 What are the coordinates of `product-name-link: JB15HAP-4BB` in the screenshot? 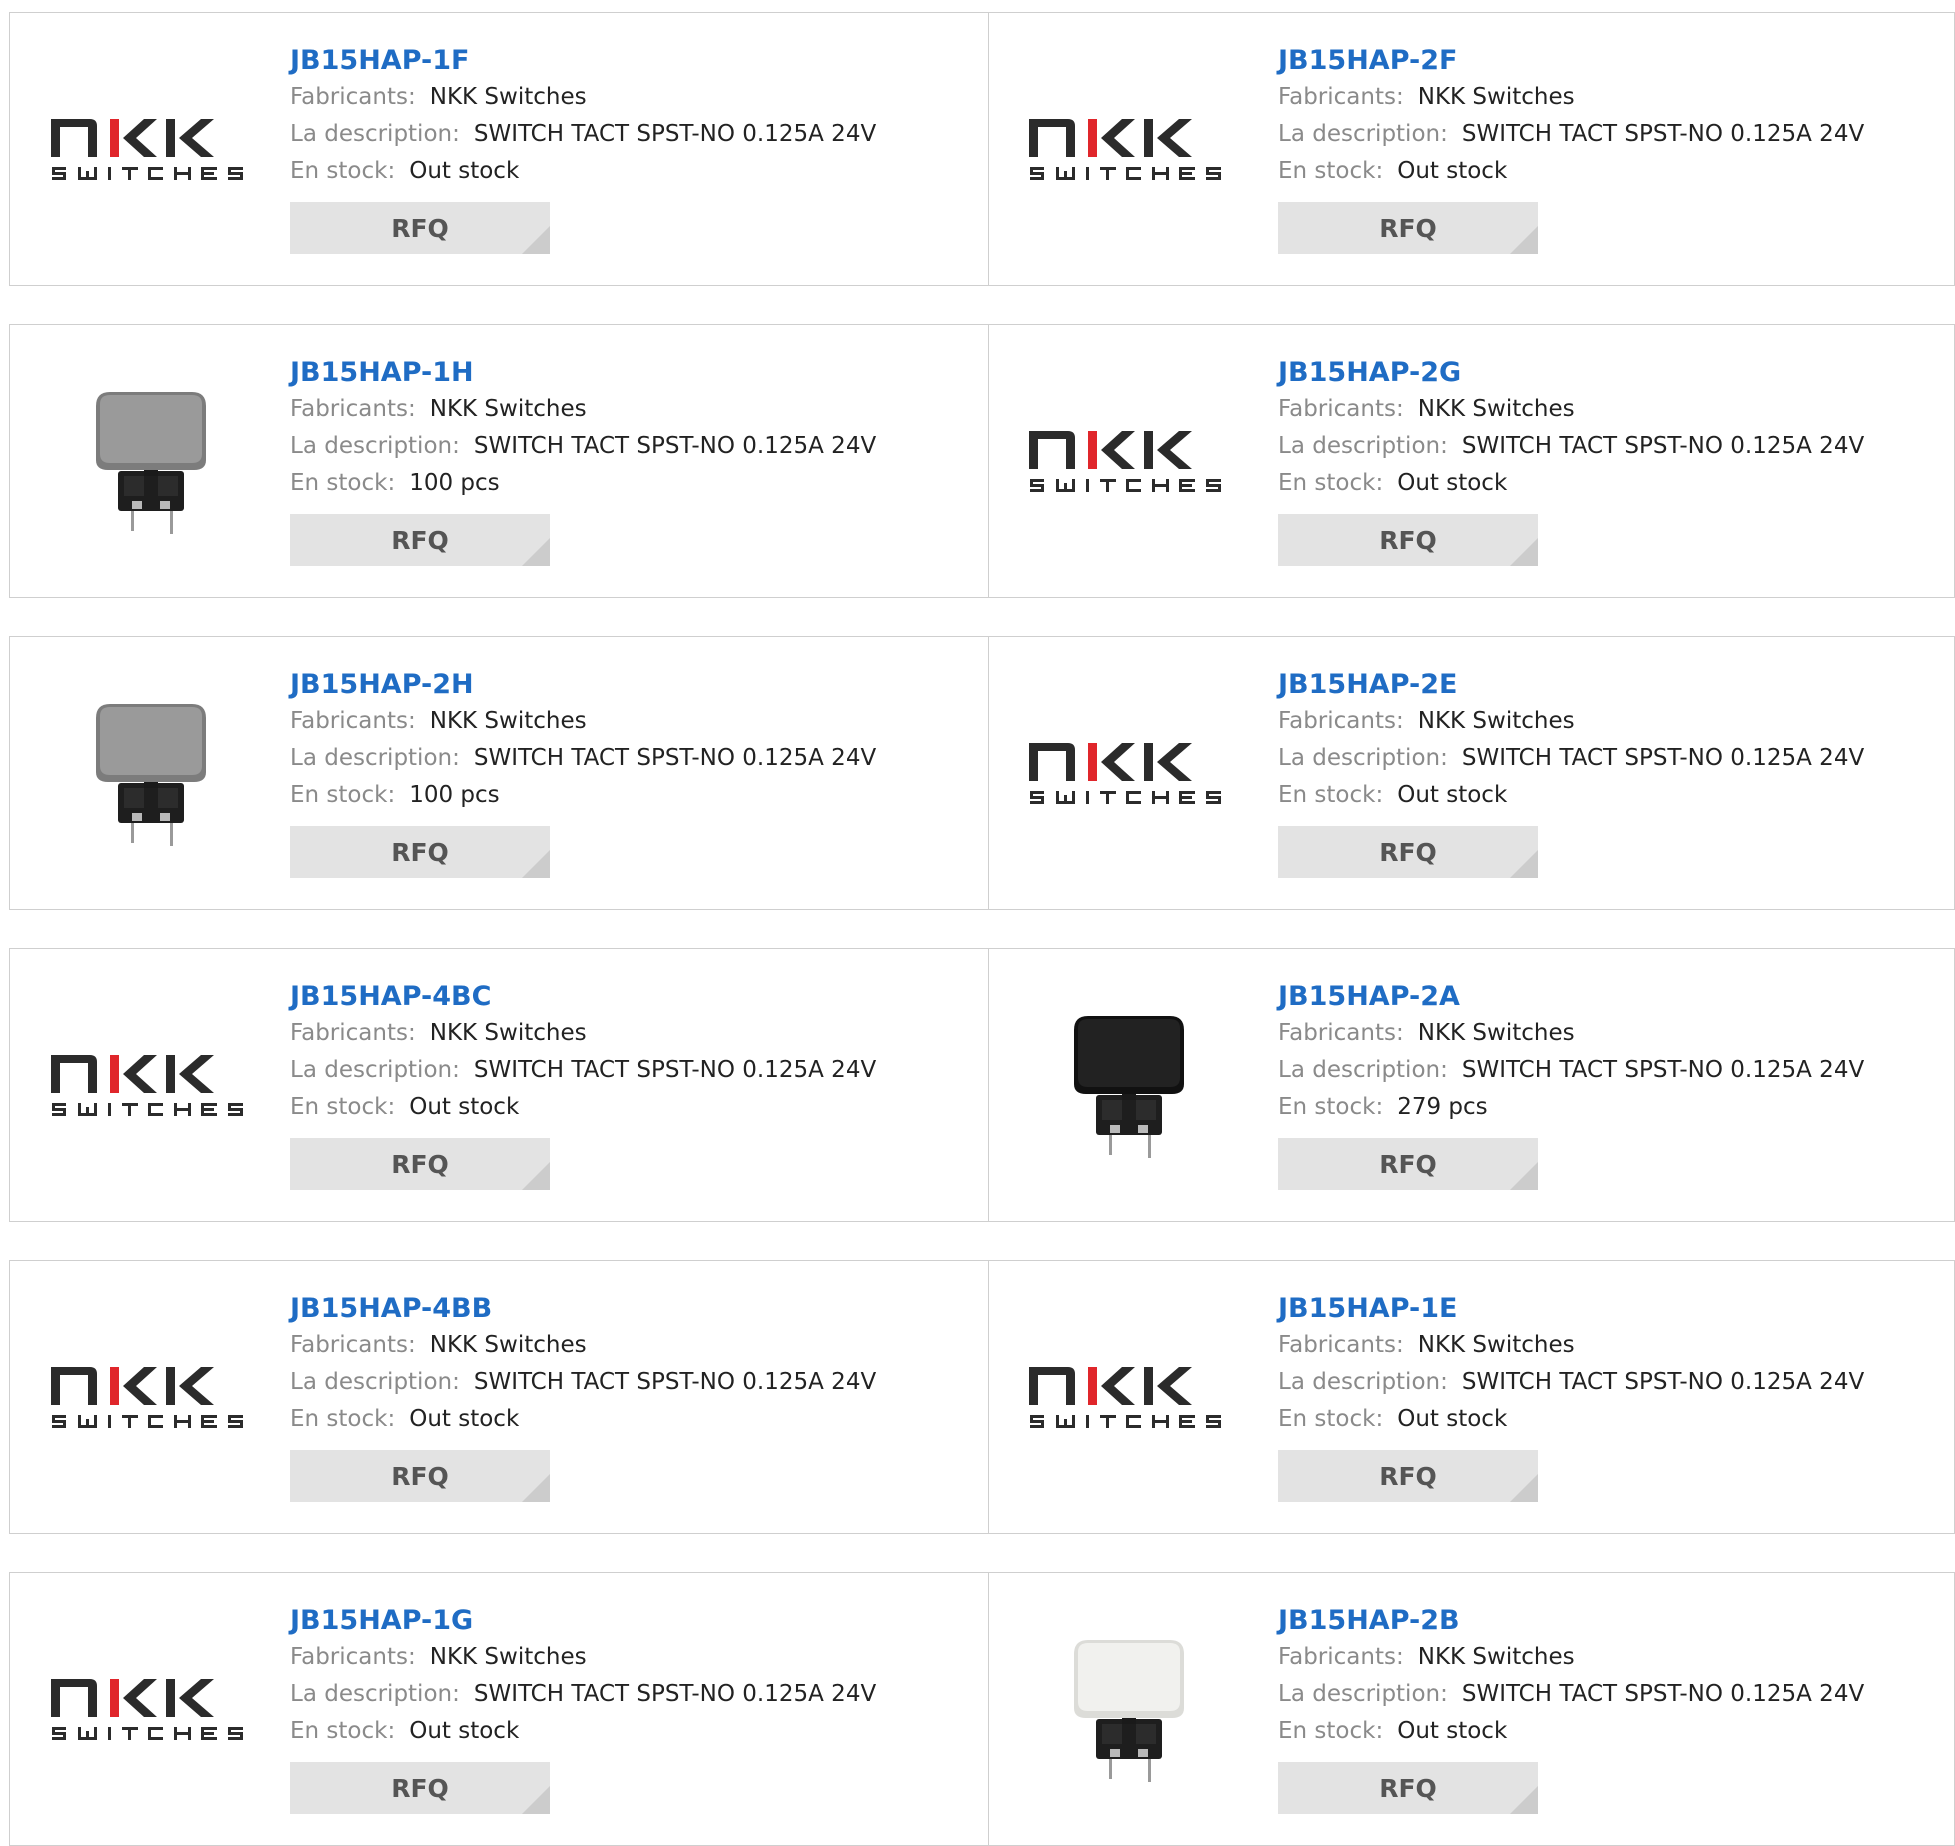 It's located at (583, 1309).